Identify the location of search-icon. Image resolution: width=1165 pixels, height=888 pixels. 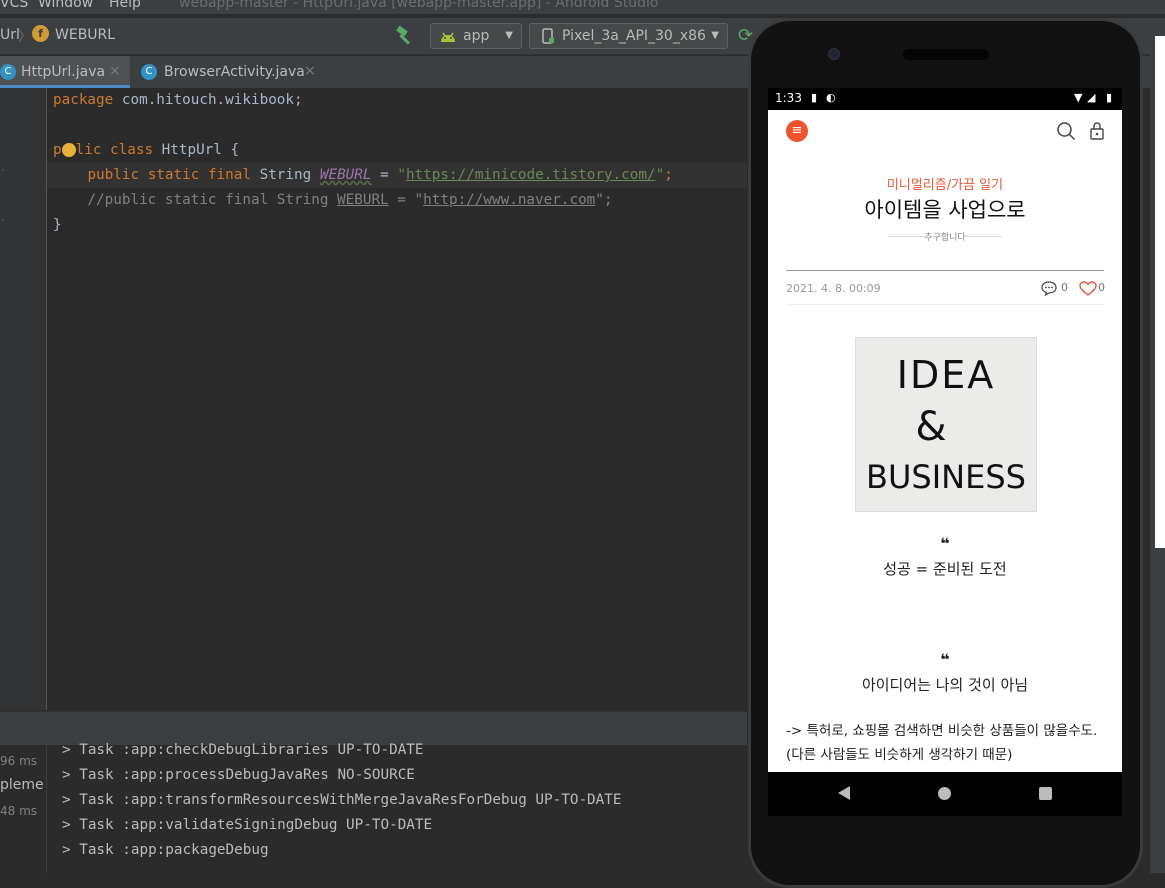
(1066, 131).